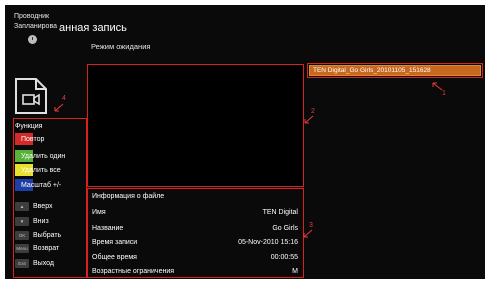  What do you see at coordinates (31, 96) in the screenshot?
I see `video-file-icon` at bounding box center [31, 96].